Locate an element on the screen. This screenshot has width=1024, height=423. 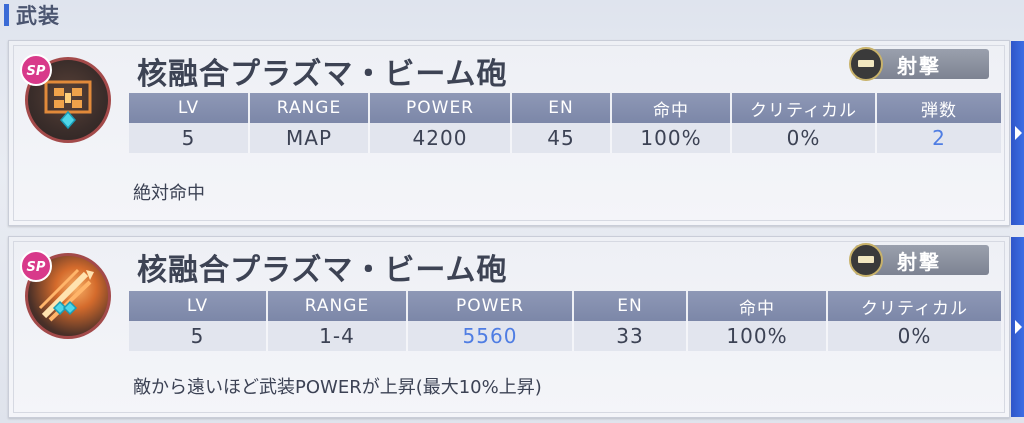
section-title: 武装 is located at coordinates (38, 16).